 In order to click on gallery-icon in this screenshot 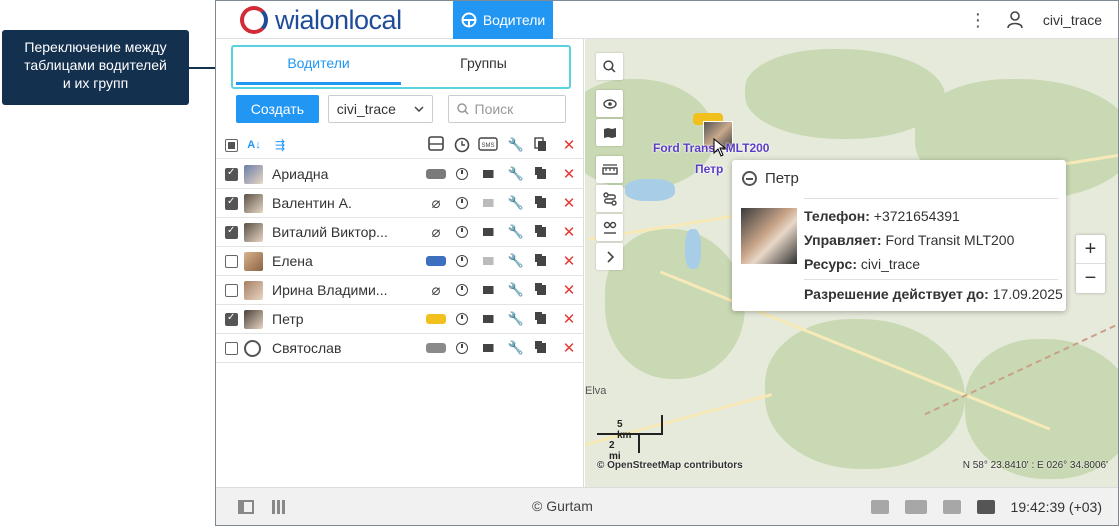, I will do `click(951, 507)`.